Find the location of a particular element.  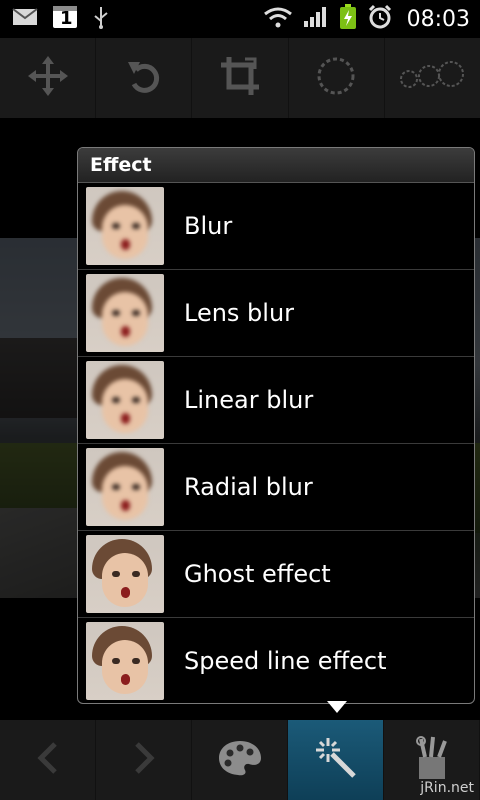

top-toolbar is located at coordinates (240, 78).